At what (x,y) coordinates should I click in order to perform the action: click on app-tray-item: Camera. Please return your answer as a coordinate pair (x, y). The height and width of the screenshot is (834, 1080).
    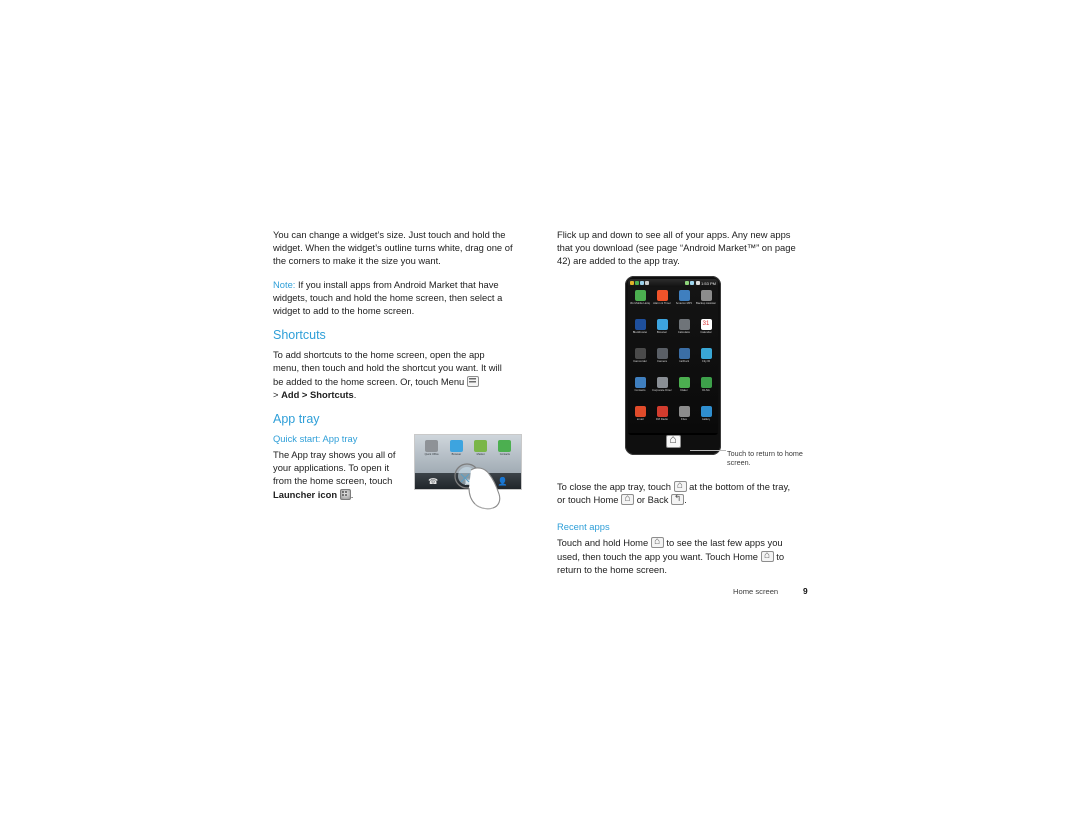
    Looking at the image, I should click on (662, 361).